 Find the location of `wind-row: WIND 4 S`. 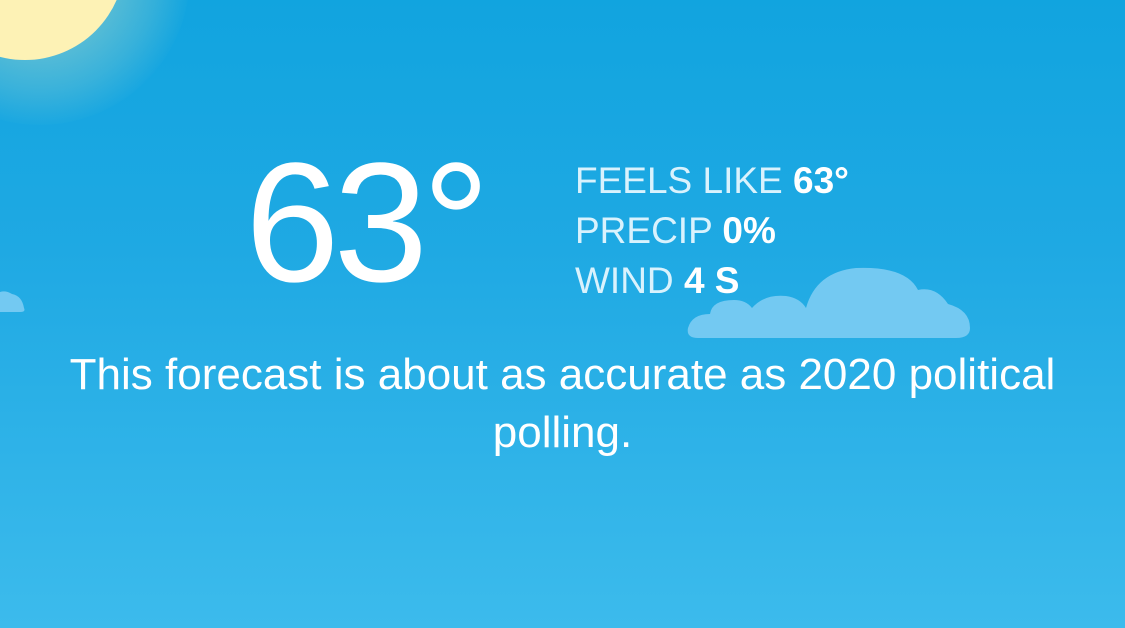

wind-row: WIND 4 S is located at coordinates (712, 281).